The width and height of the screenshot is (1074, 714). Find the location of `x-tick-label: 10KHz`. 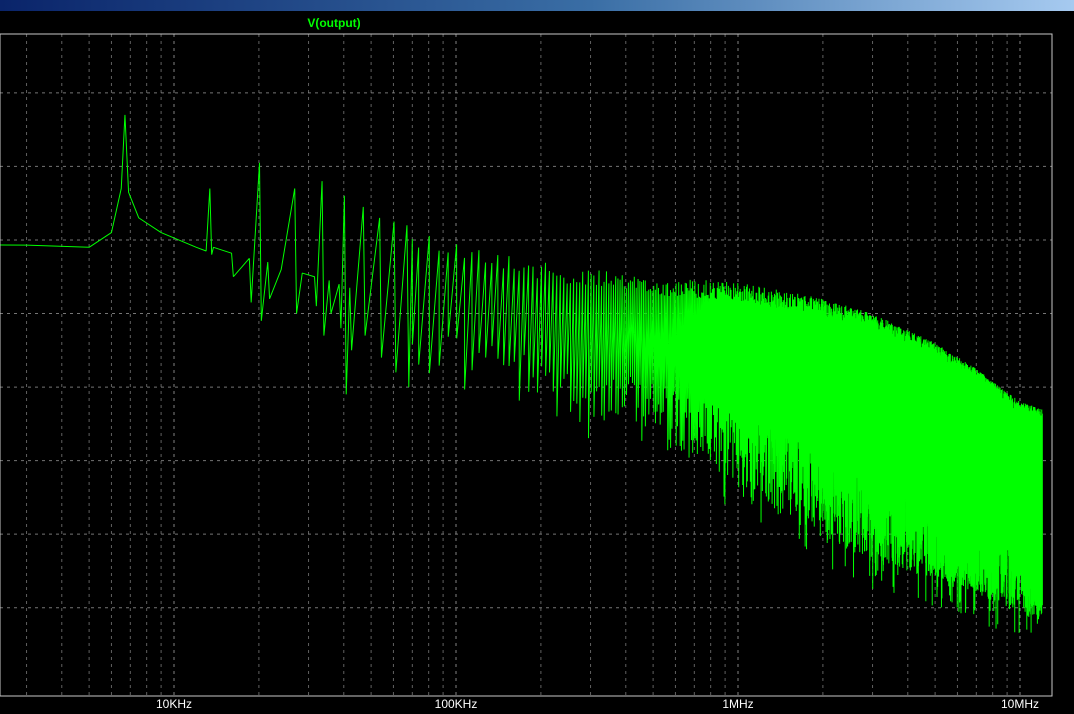

x-tick-label: 10KHz is located at coordinates (174, 704).